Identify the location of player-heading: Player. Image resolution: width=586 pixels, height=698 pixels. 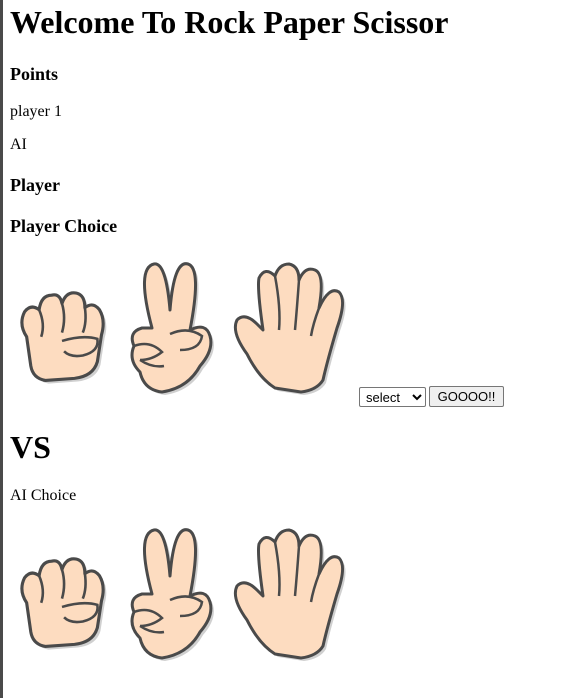
(35, 185).